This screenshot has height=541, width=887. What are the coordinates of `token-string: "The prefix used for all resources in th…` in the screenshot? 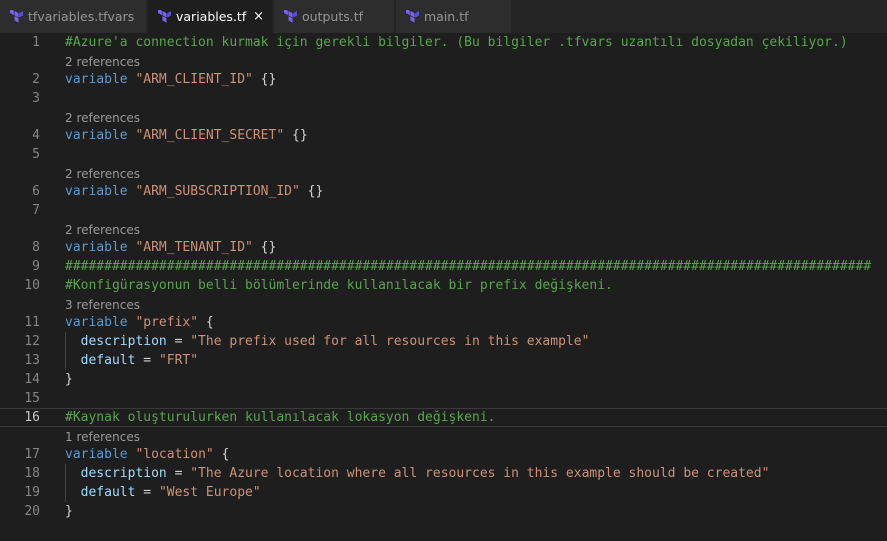 It's located at (390, 341).